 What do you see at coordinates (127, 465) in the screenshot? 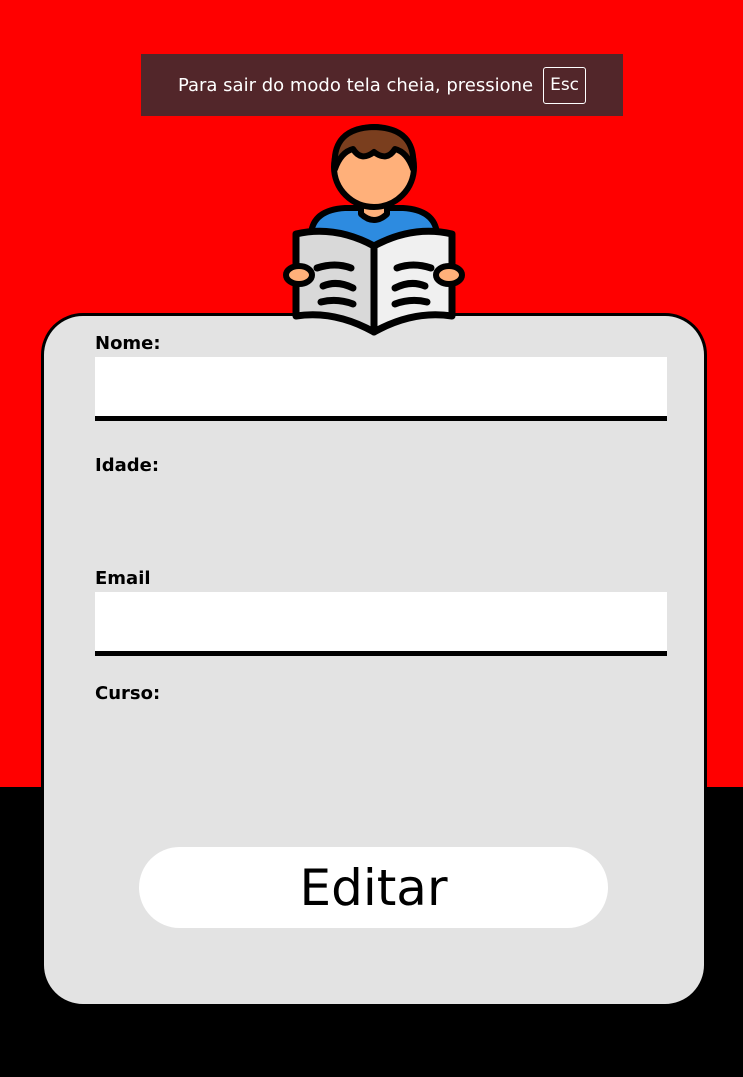
I see `idade-label: Idade:` at bounding box center [127, 465].